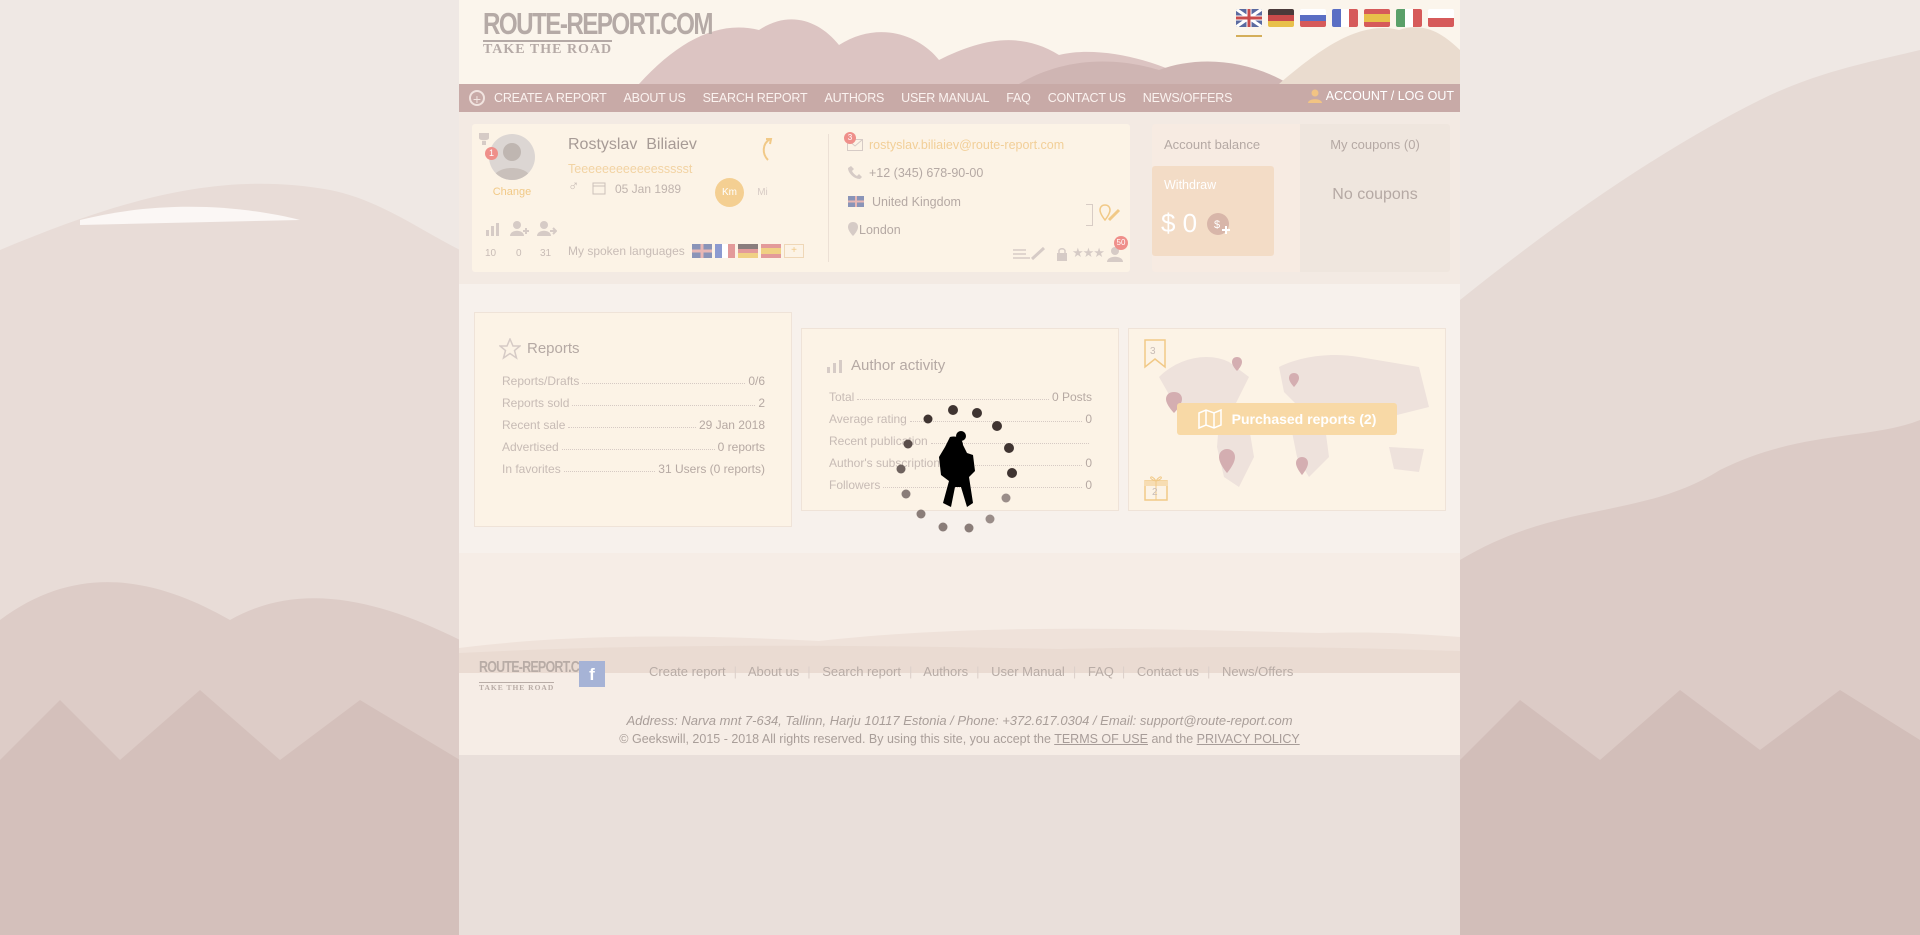  Describe the element at coordinates (491, 253) in the screenshot. I see `stat-reports: 10` at that location.